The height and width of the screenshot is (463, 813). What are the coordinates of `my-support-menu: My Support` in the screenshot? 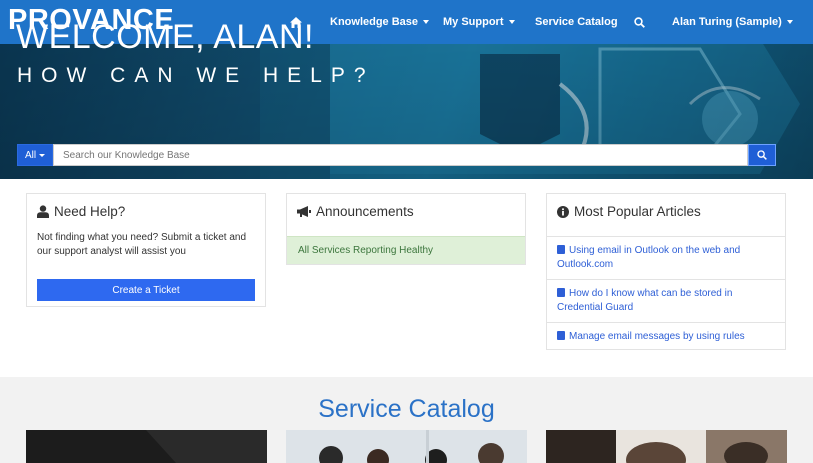 It's located at (479, 22).